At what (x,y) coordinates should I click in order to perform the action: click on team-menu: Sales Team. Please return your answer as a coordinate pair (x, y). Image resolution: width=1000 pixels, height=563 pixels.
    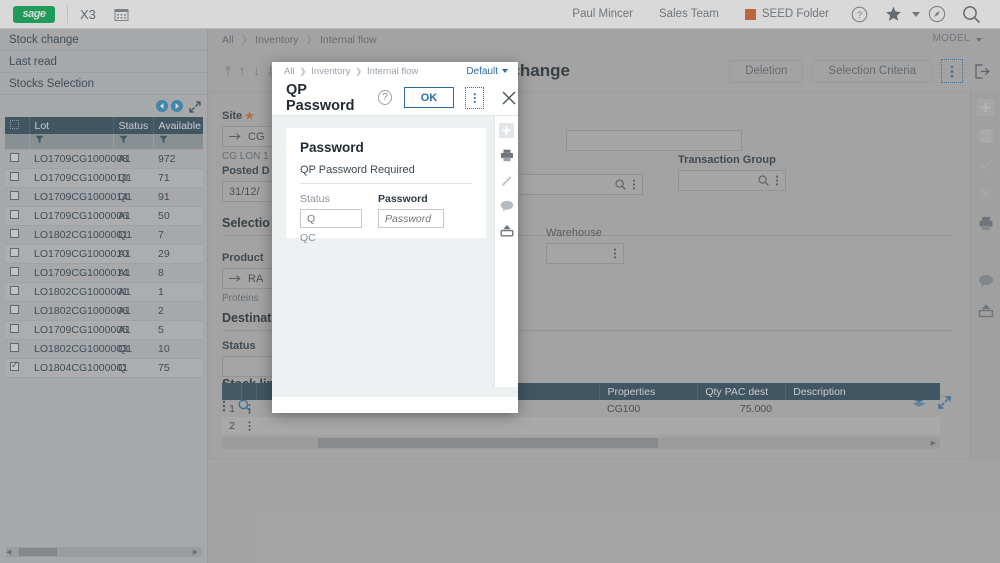
    Looking at the image, I should click on (689, 14).